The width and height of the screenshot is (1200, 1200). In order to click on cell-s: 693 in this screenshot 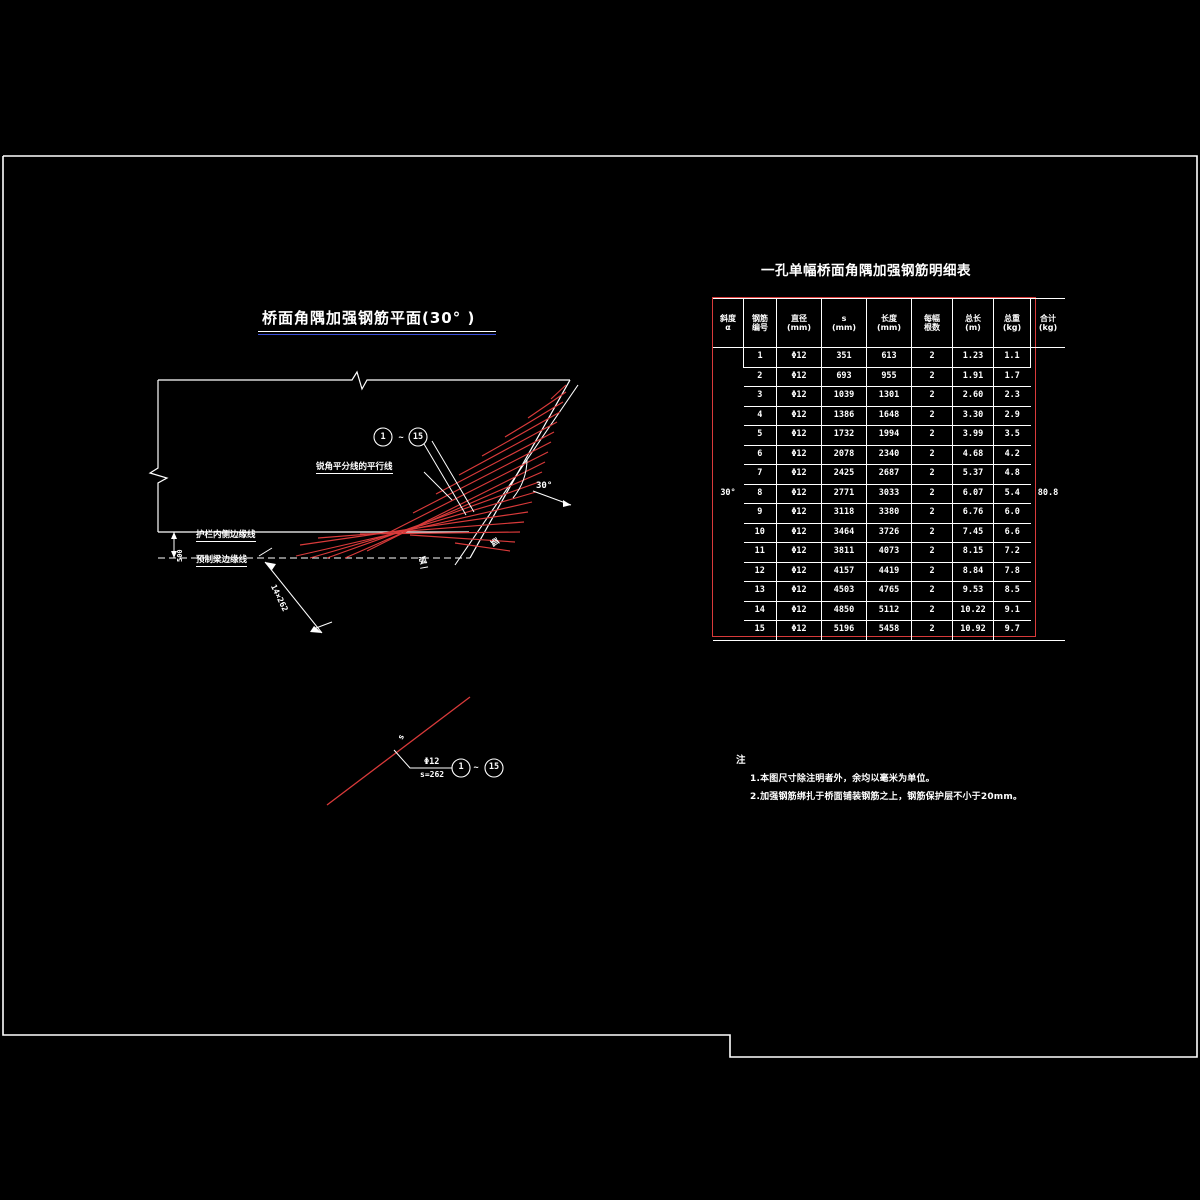, I will do `click(844, 376)`.